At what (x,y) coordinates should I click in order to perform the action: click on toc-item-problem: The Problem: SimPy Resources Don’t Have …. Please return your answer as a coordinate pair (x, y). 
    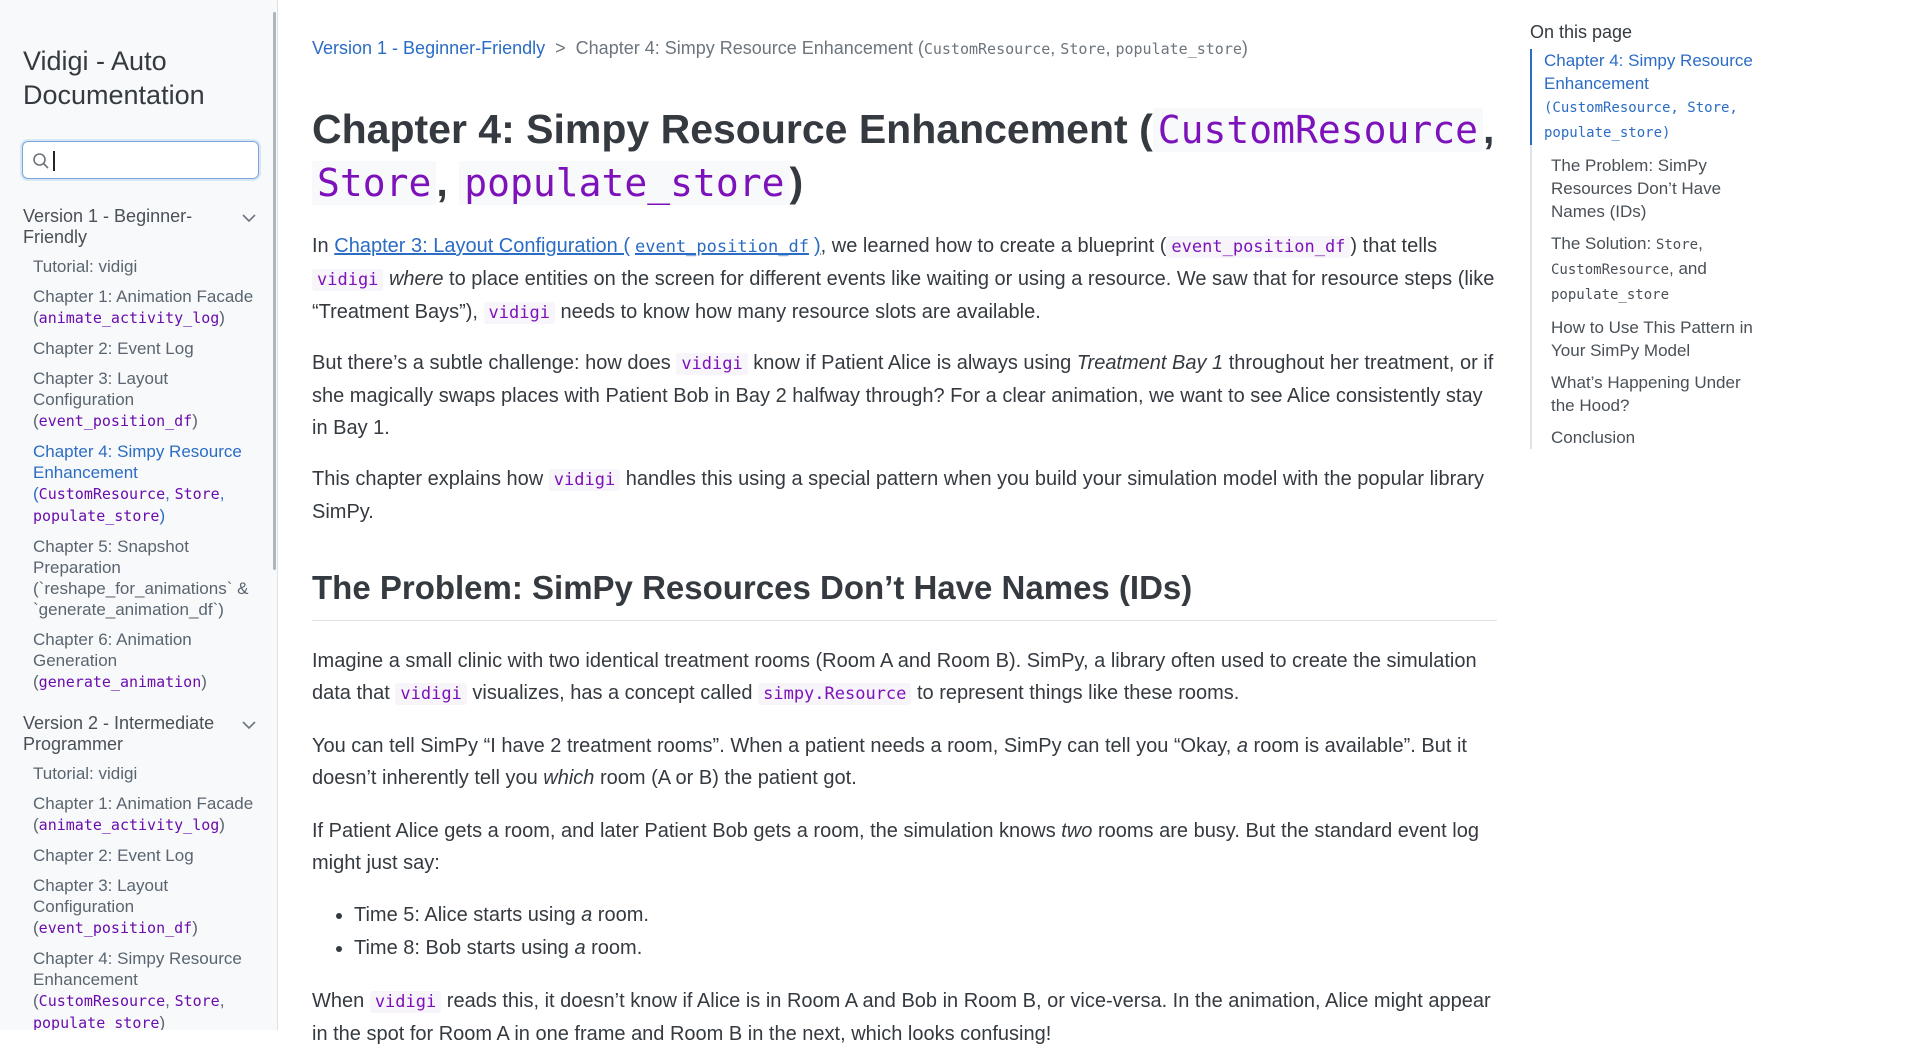
    Looking at the image, I should click on (1647, 188).